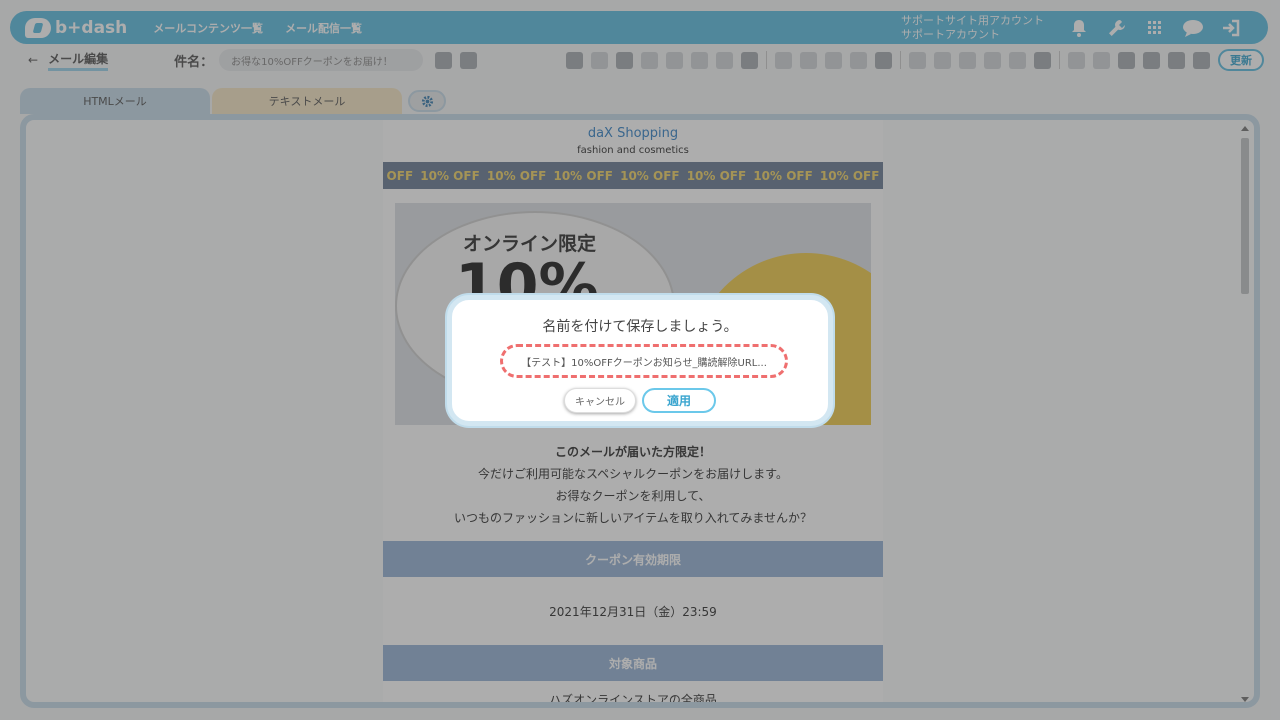 The image size is (1280, 720). Describe the element at coordinates (679, 400) in the screenshot. I see `apply-button: 適用` at that location.